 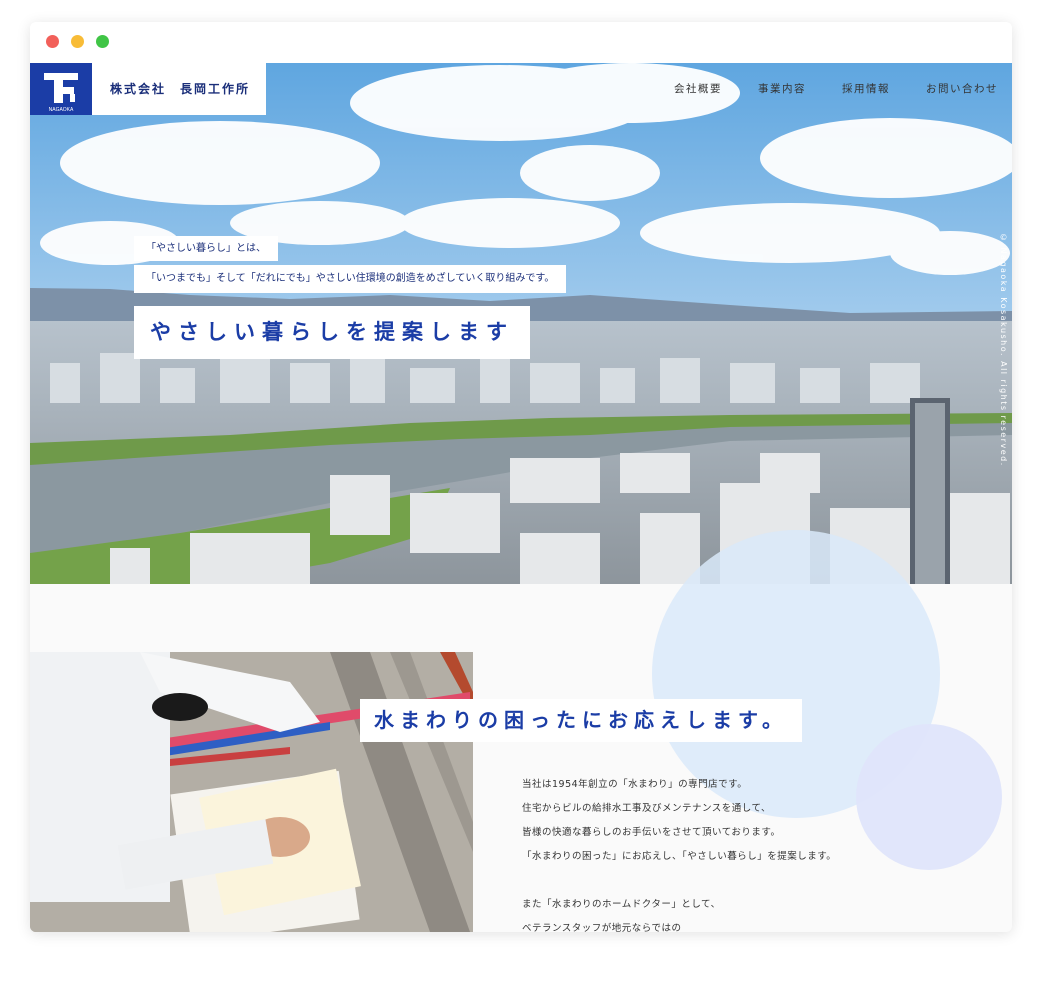 What do you see at coordinates (962, 88) in the screenshot?
I see `nav-item-contact: お問い合わせ` at bounding box center [962, 88].